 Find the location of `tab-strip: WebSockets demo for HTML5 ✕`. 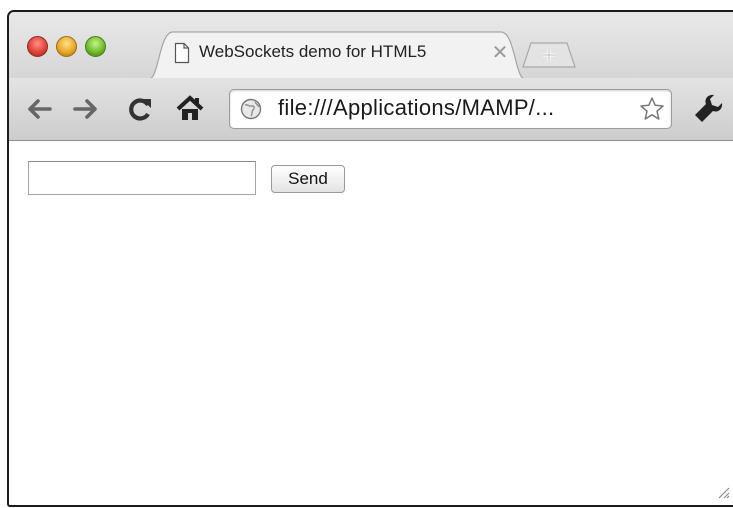

tab-strip: WebSockets demo for HTML5 ✕ is located at coordinates (371, 45).